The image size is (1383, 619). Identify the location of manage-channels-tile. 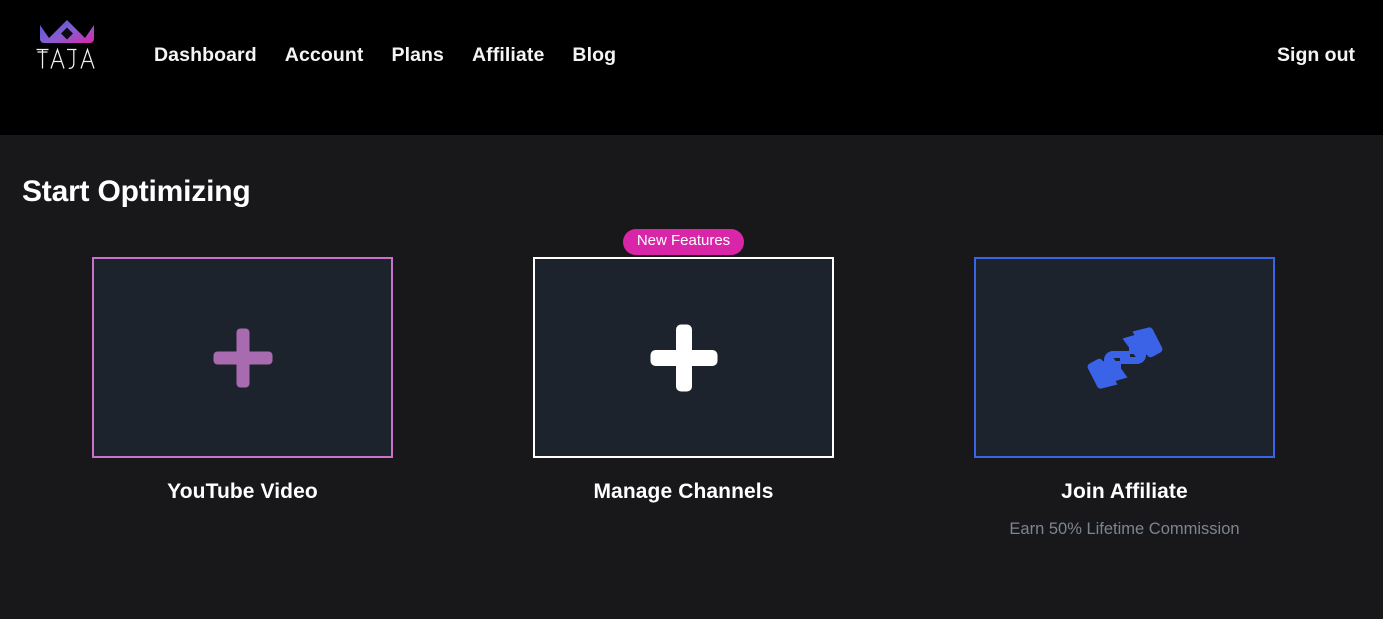
(683, 357).